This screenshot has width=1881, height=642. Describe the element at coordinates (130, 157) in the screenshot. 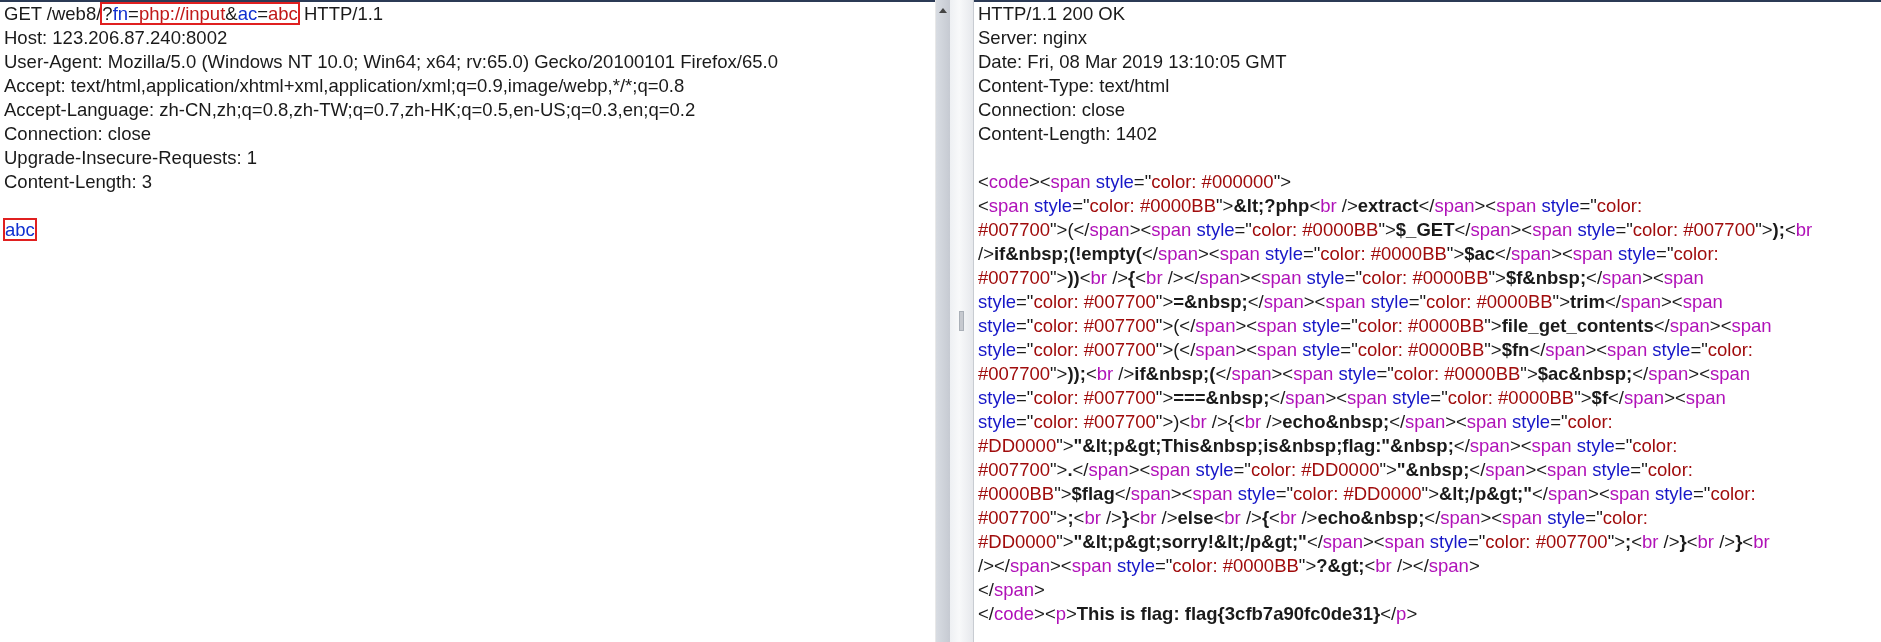

I see `request-text: Upgrade-Insecure-Requests: 1` at that location.